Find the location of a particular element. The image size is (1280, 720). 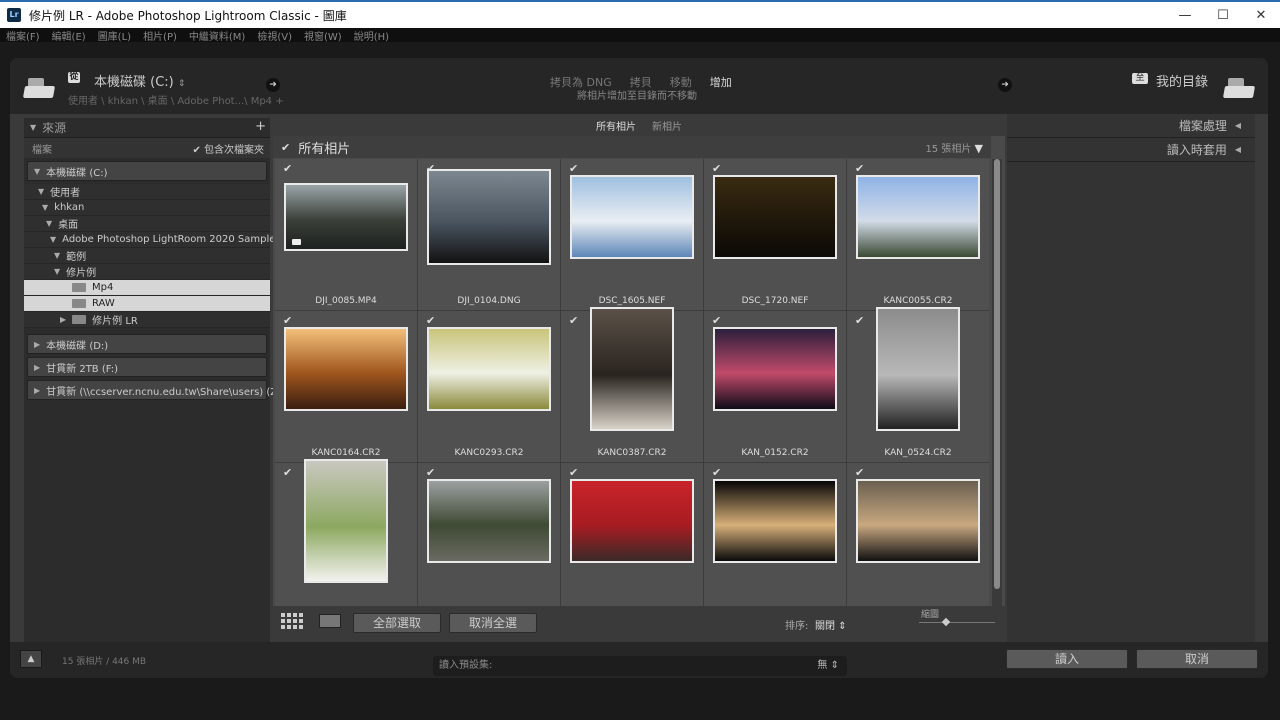

photo-cell: ✔ KAN_0152.CR2 is located at coordinates (775, 386).